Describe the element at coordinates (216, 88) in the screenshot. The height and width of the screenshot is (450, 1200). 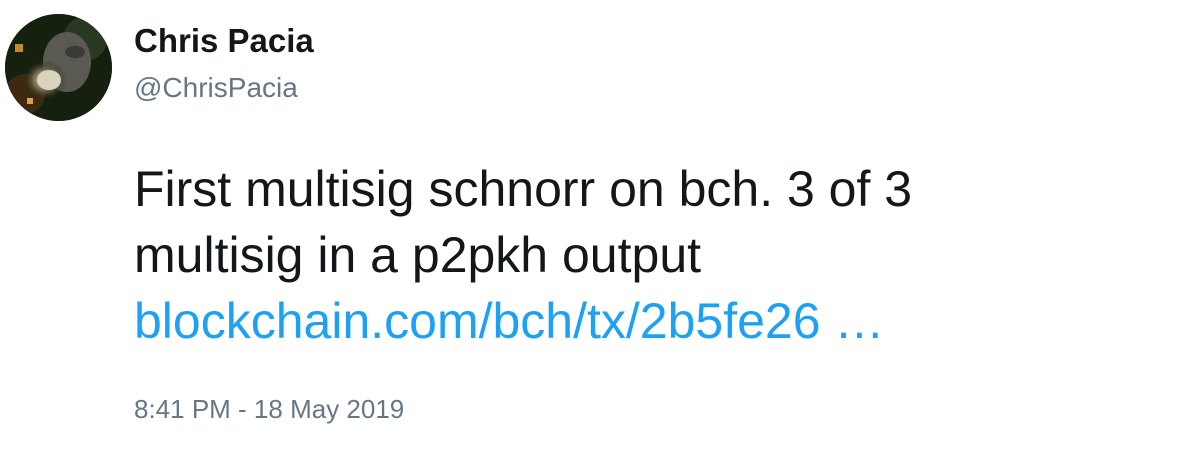
I see `author-handle: @ChrisPacia` at that location.